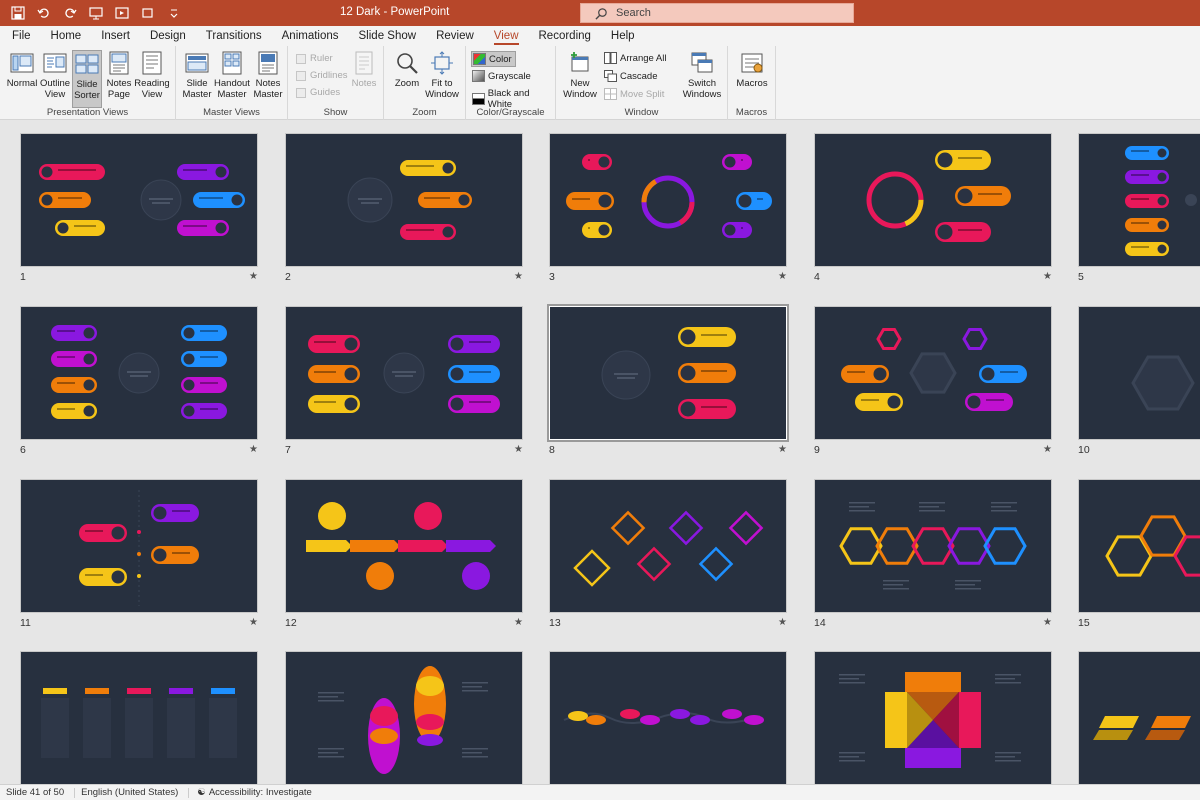 This screenshot has width=1200, height=800. What do you see at coordinates (234, 36) in the screenshot?
I see `tab-transitions: Transitions` at bounding box center [234, 36].